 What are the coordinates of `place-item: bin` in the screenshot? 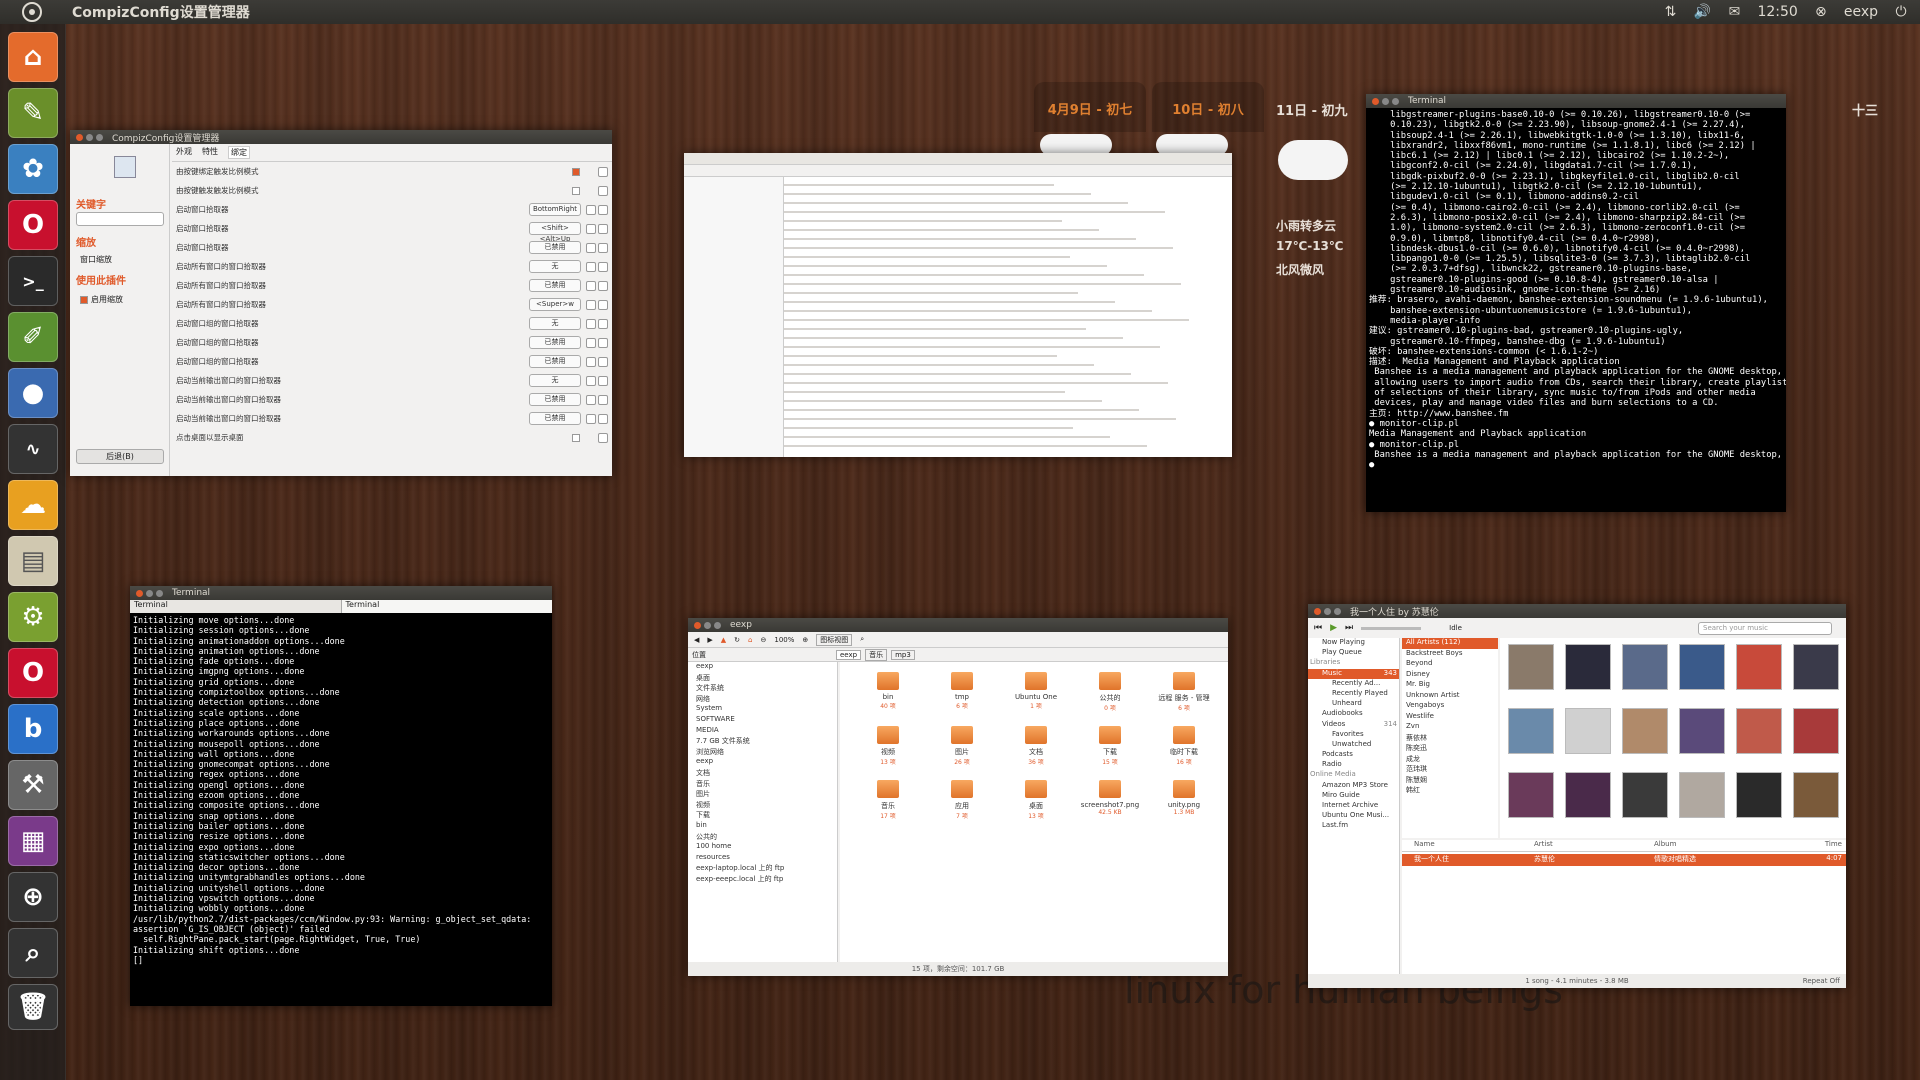 It's located at (762, 826).